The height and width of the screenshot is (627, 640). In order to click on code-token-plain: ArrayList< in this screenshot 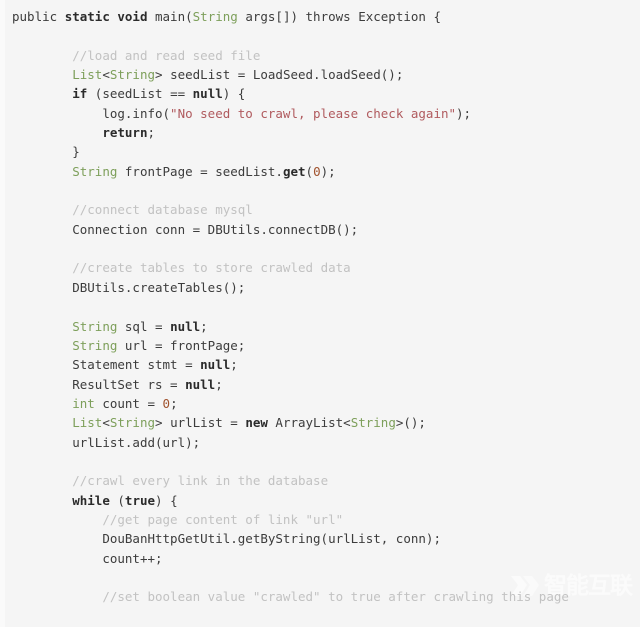, I will do `click(309, 423)`.